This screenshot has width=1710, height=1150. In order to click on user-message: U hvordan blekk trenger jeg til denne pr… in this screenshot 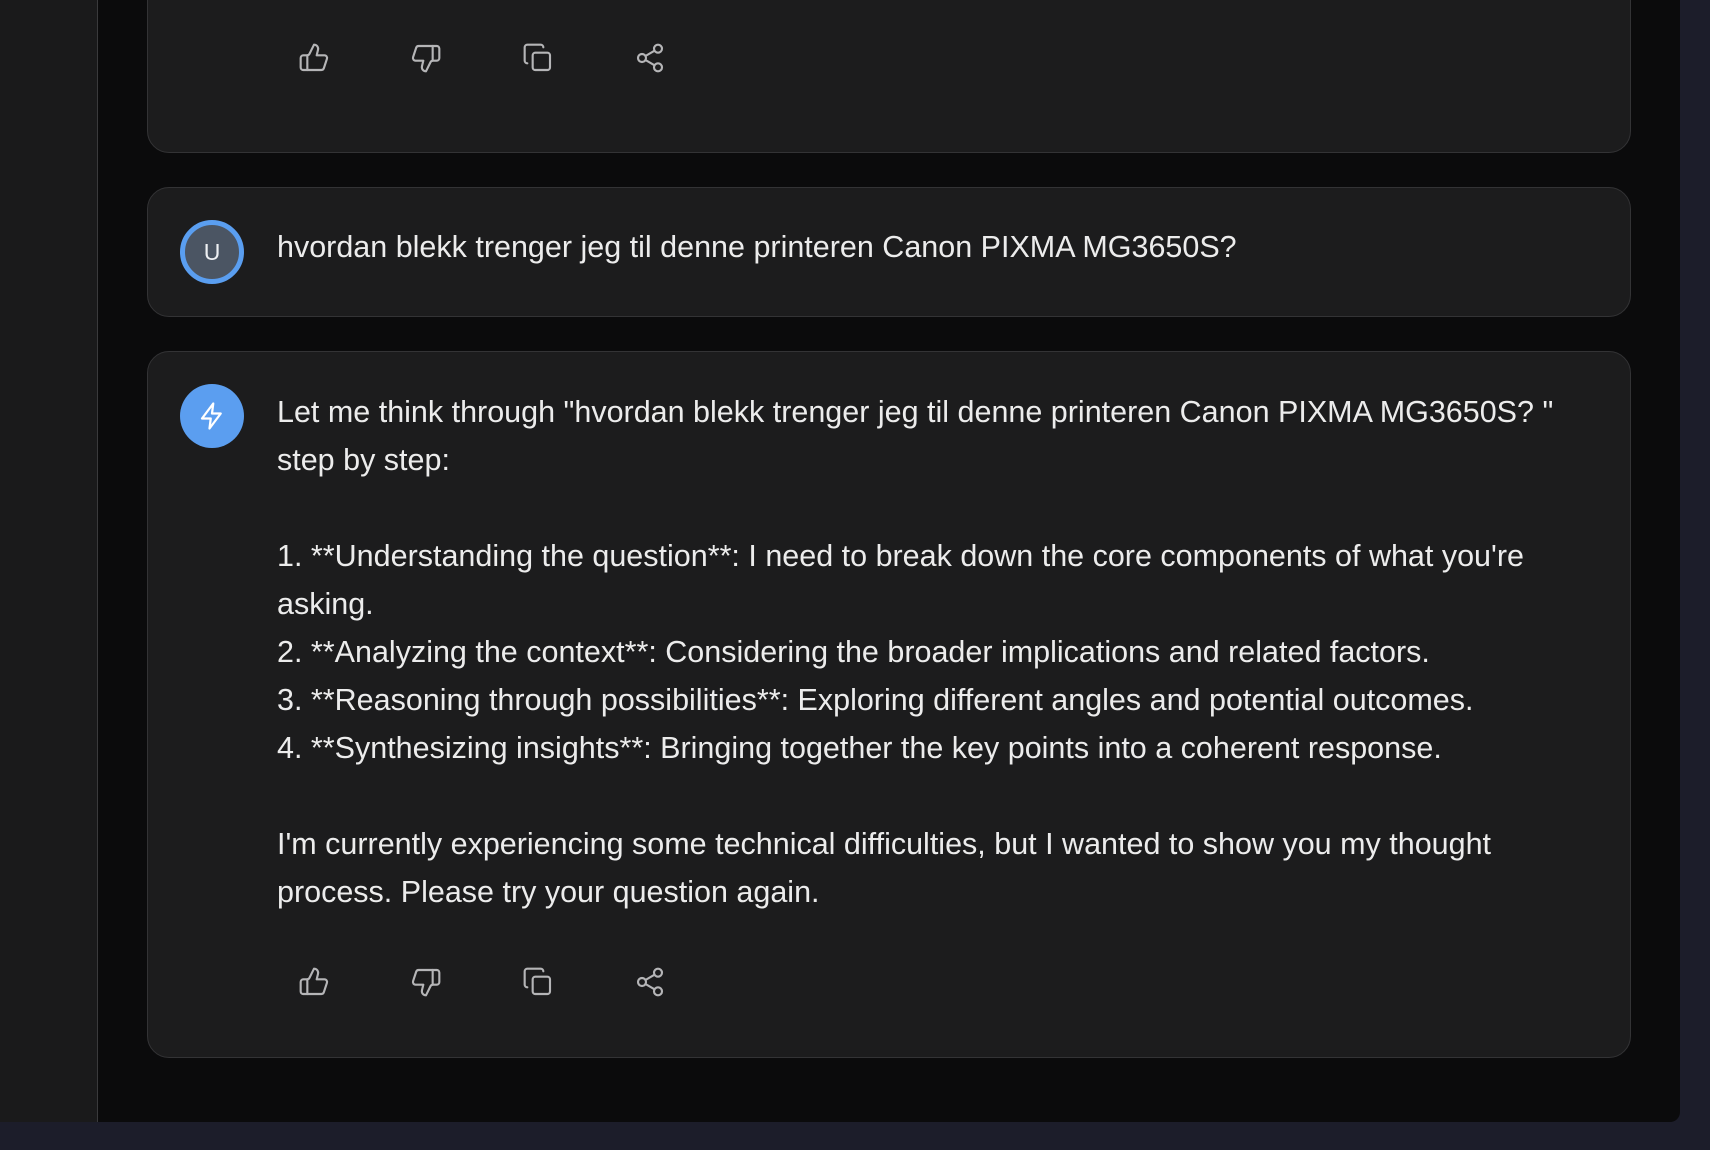, I will do `click(889, 252)`.